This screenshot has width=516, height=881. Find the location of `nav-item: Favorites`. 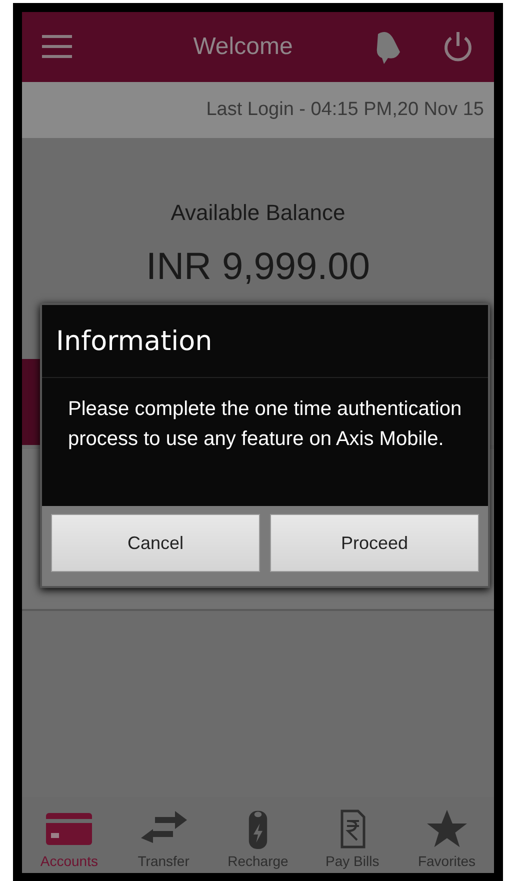

nav-item: Favorites is located at coordinates (447, 839).